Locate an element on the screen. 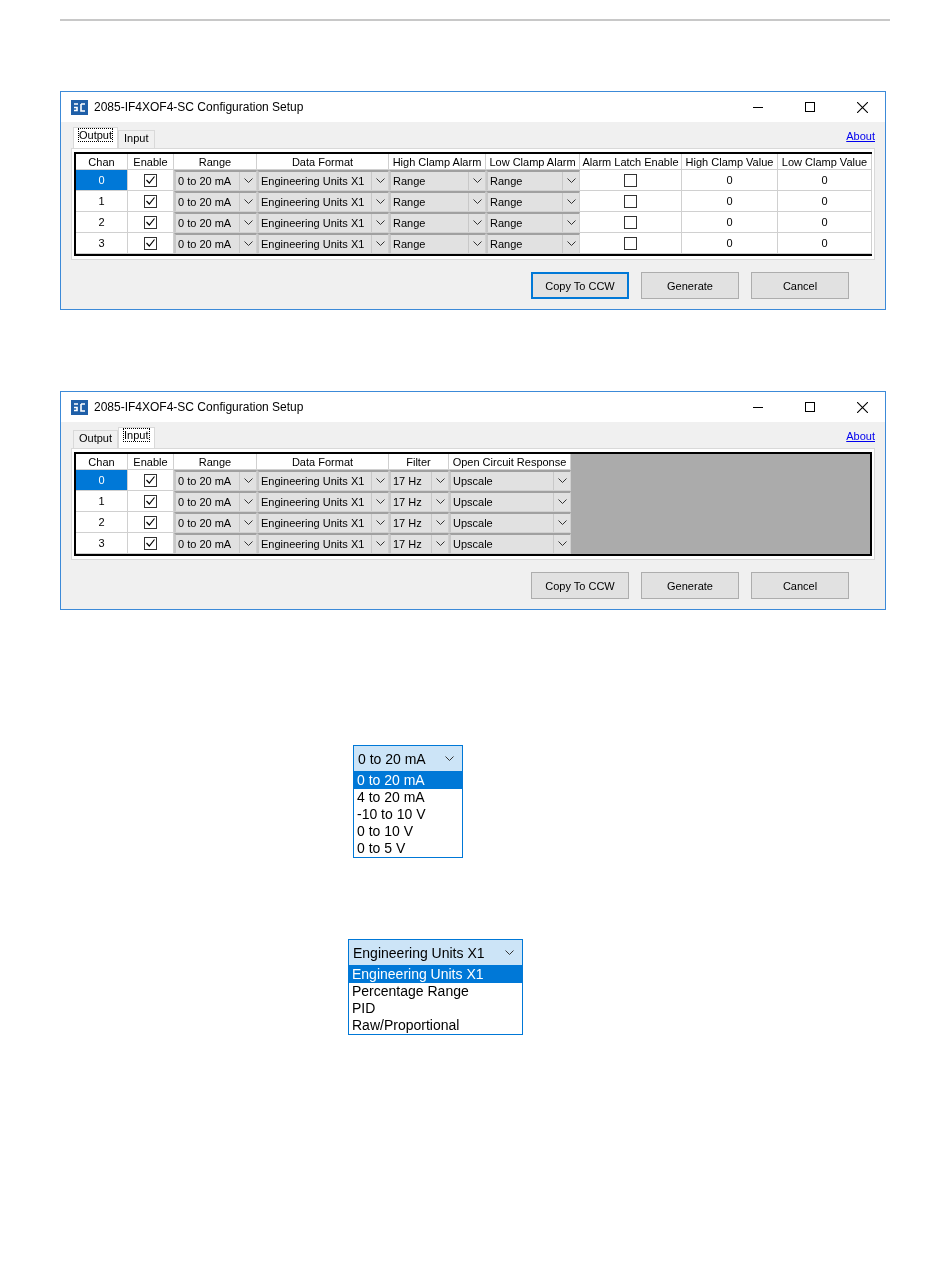  dropdown-option: 4 to 20 mA is located at coordinates (408, 797).